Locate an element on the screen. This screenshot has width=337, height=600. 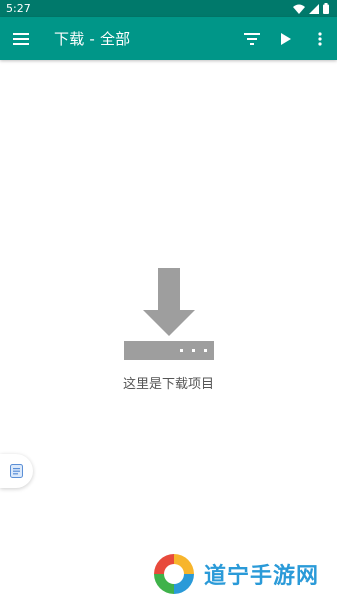
floating-note-button is located at coordinates (16, 471).